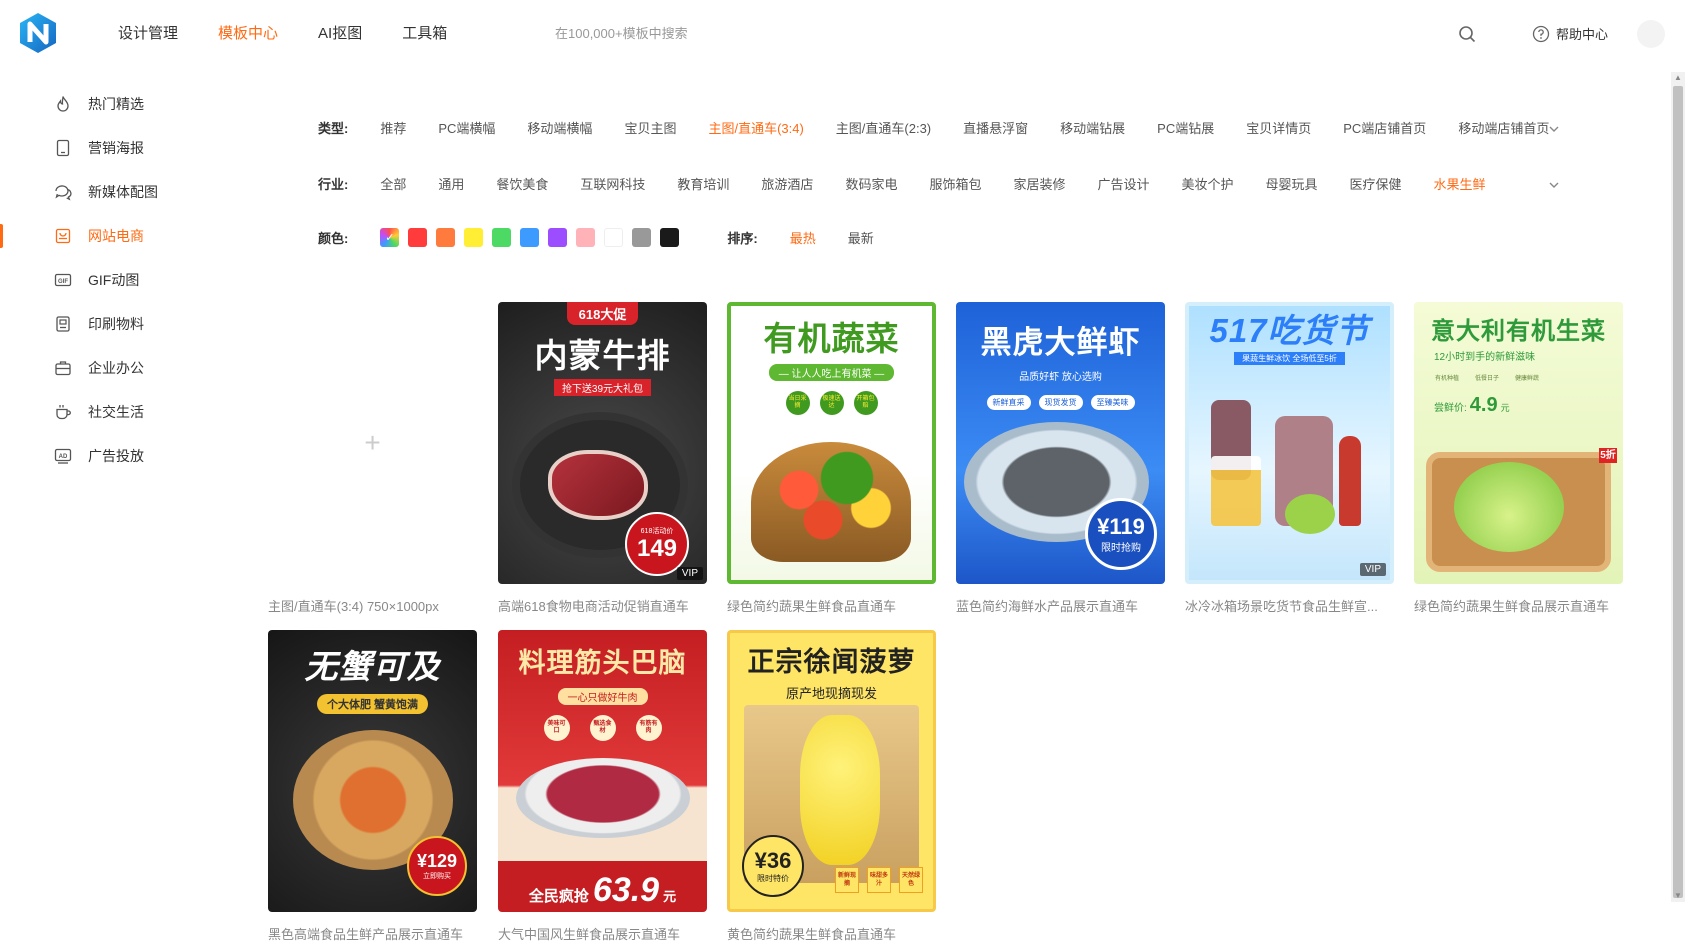 This screenshot has width=1687, height=949. What do you see at coordinates (100, 456) in the screenshot?
I see `sidebar-item-ads: AD 广告投放` at bounding box center [100, 456].